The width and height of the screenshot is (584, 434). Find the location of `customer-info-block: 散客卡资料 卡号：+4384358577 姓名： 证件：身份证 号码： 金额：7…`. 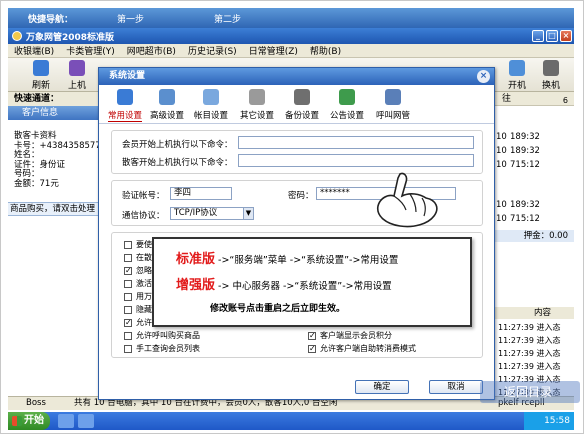

customer-info-block: 散客卡资料 卡号：+4384358577 姓名： 证件：身份证 号码： 金额：7… is located at coordinates (54, 154).